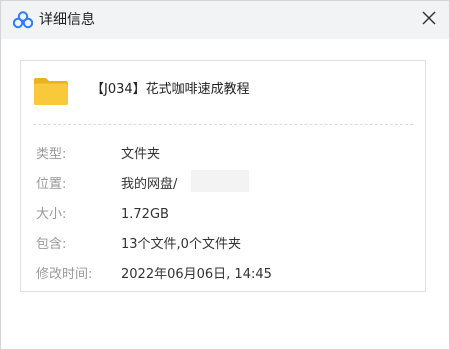 The width and height of the screenshot is (450, 350). Describe the element at coordinates (170, 89) in the screenshot. I see `file-name: 【J034】花式咖啡速成教程` at that location.